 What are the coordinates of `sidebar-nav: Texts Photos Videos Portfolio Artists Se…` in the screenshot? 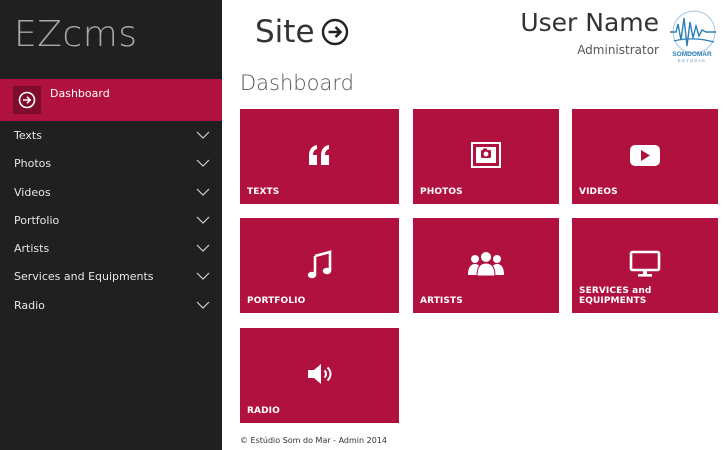 It's located at (111, 220).